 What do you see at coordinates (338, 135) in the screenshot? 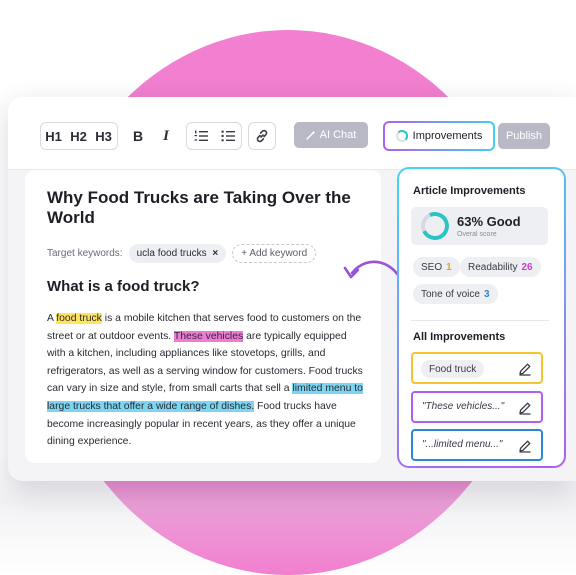
I see `ai-chat-label: AI Chat` at bounding box center [338, 135].